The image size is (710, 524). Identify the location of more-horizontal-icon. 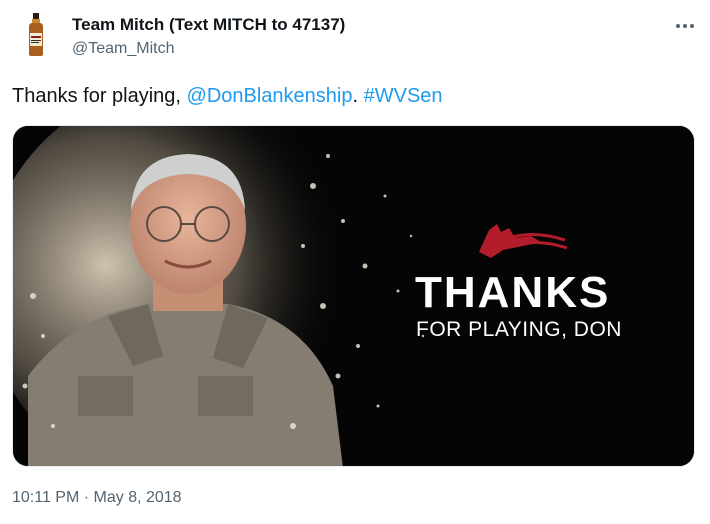
(678, 26).